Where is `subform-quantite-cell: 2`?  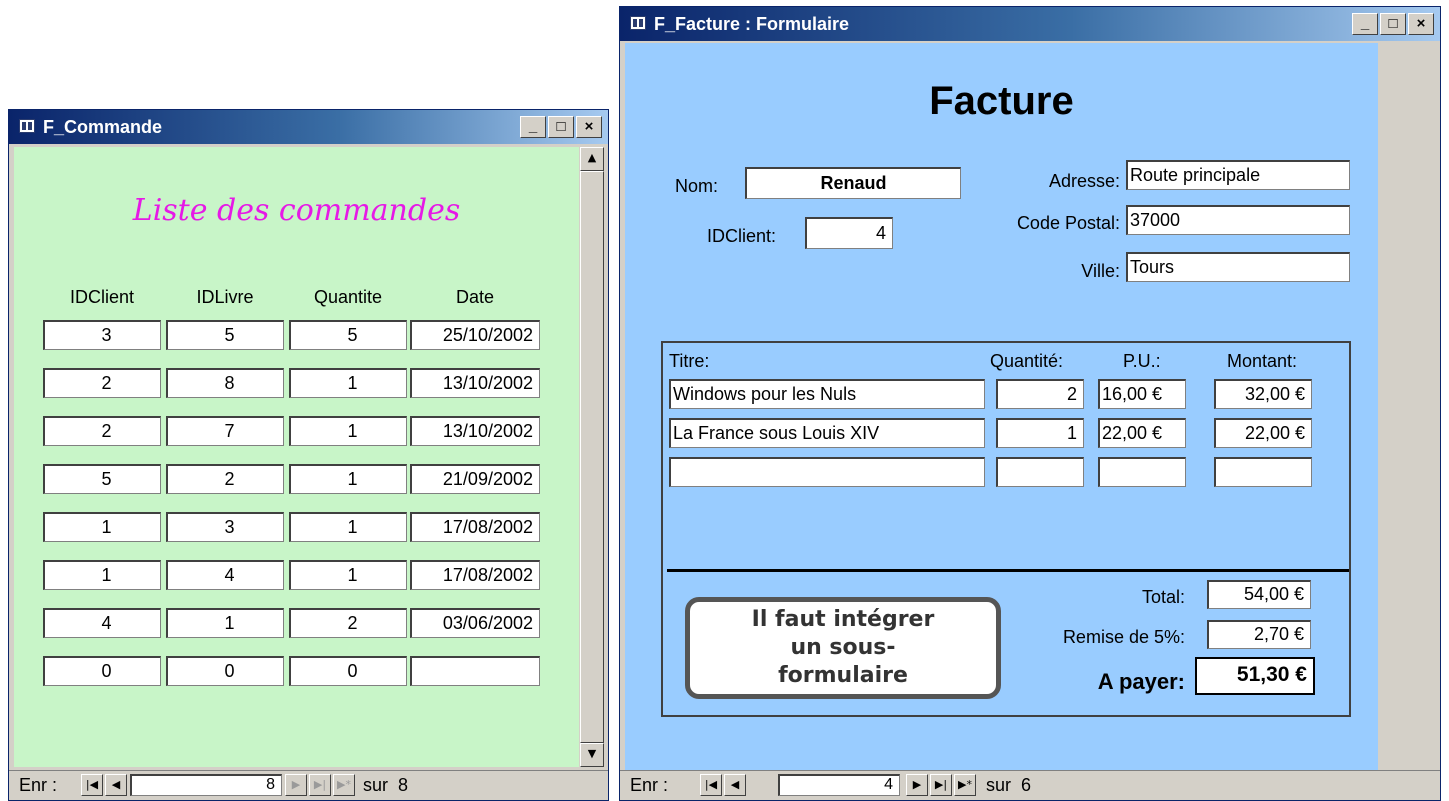 subform-quantite-cell: 2 is located at coordinates (1040, 394).